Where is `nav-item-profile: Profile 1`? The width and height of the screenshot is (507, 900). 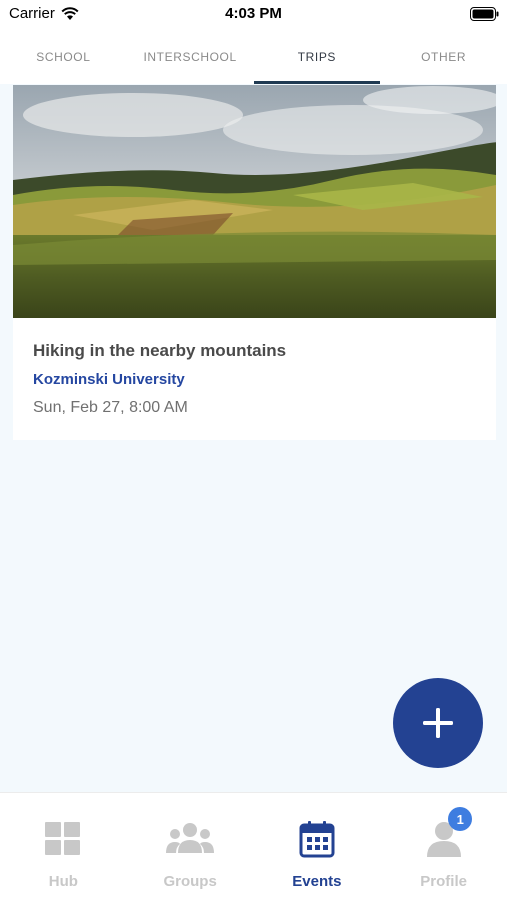 nav-item-profile: Profile 1 is located at coordinates (443, 846).